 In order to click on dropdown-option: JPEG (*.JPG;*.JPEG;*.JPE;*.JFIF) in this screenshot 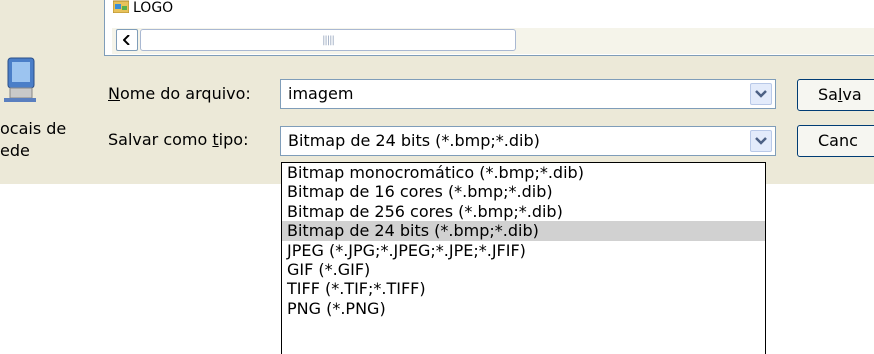, I will do `click(523, 250)`.